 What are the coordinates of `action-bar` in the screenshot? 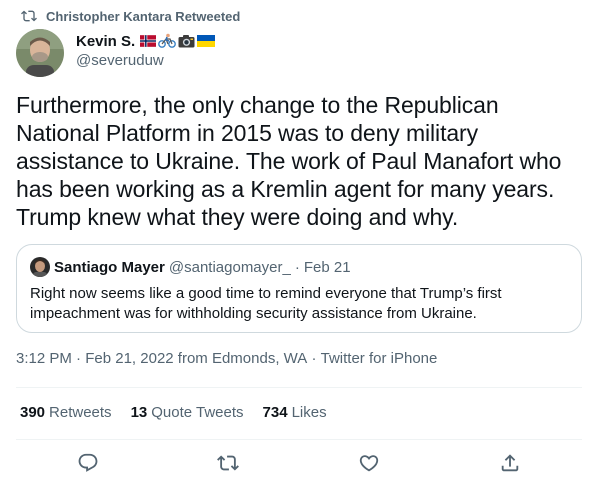 It's located at (299, 464).